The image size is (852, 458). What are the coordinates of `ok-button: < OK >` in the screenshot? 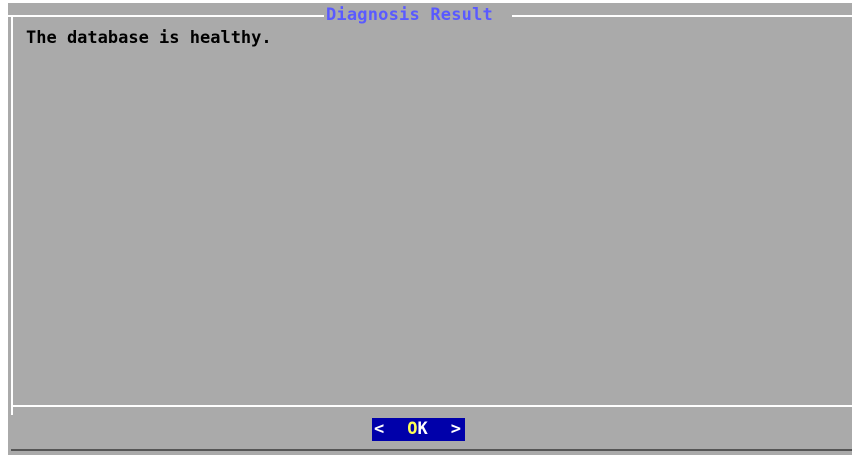 It's located at (418, 429).